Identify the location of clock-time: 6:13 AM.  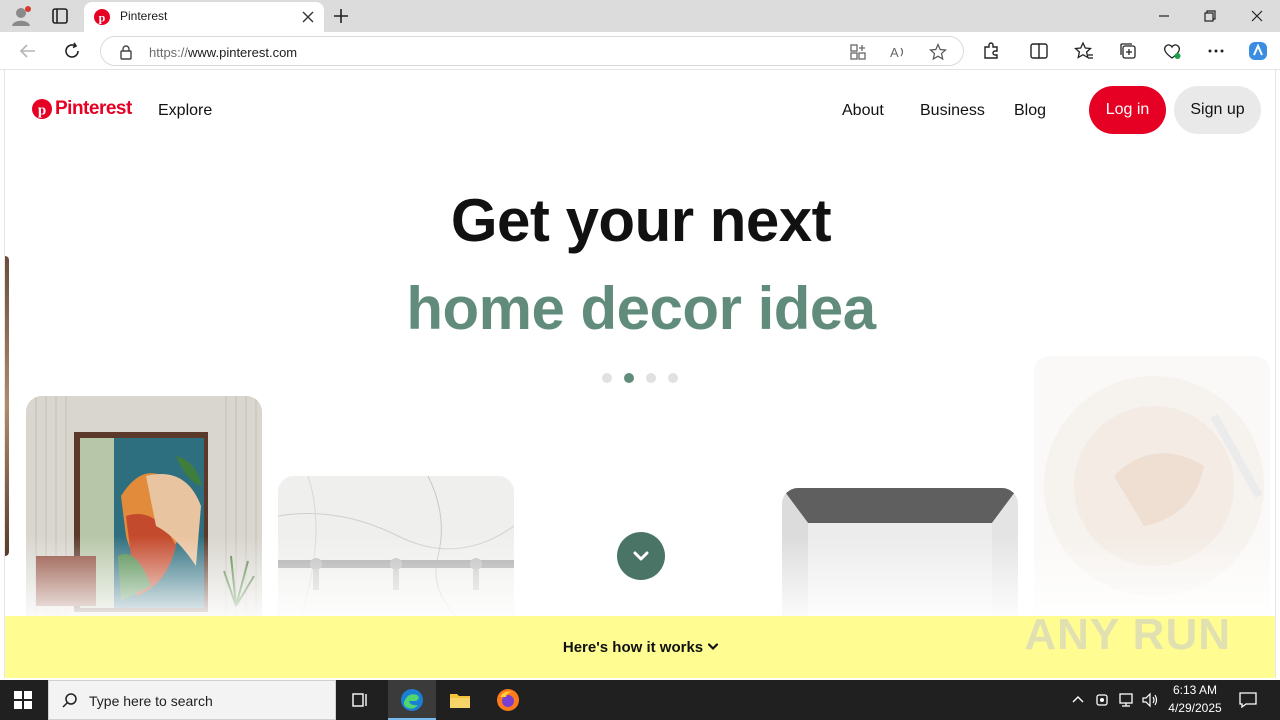
(1195, 690).